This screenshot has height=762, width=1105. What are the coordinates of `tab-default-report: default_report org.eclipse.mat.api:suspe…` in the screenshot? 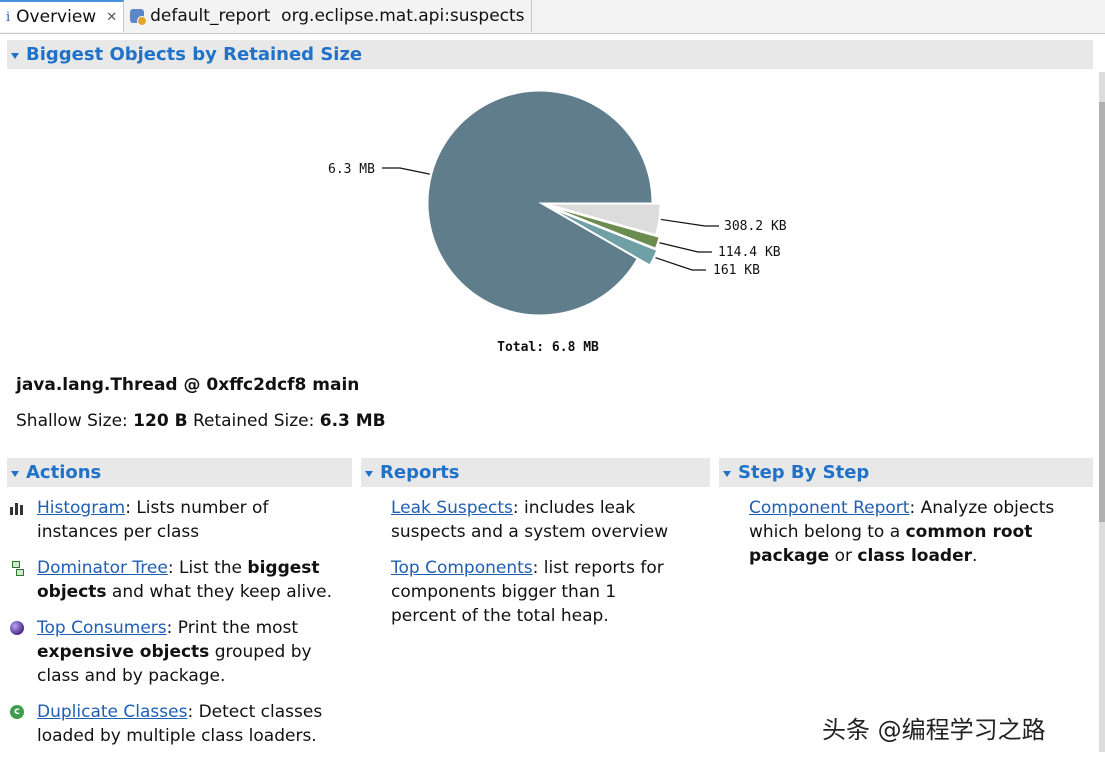 It's located at (328, 16).